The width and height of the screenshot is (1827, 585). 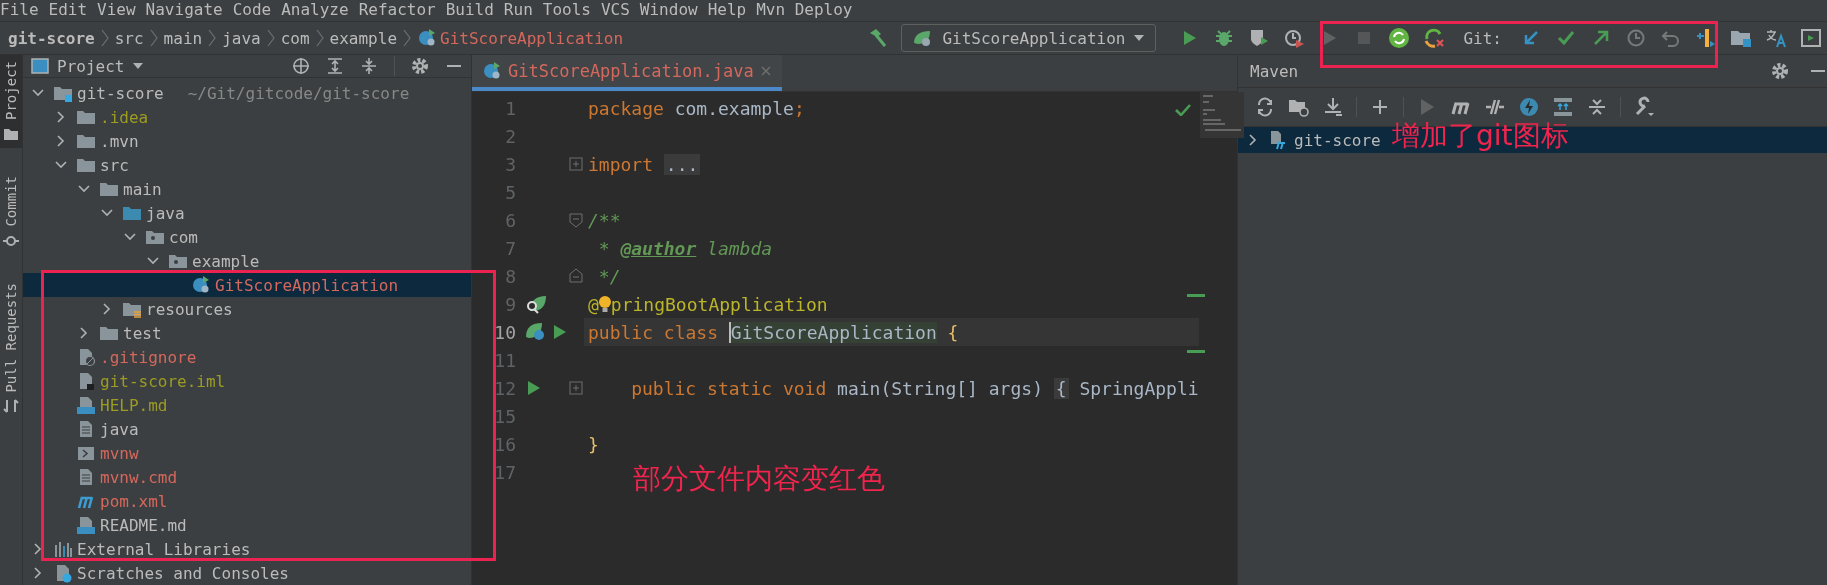 I want to click on tree-item-label: example, so click(x=226, y=261).